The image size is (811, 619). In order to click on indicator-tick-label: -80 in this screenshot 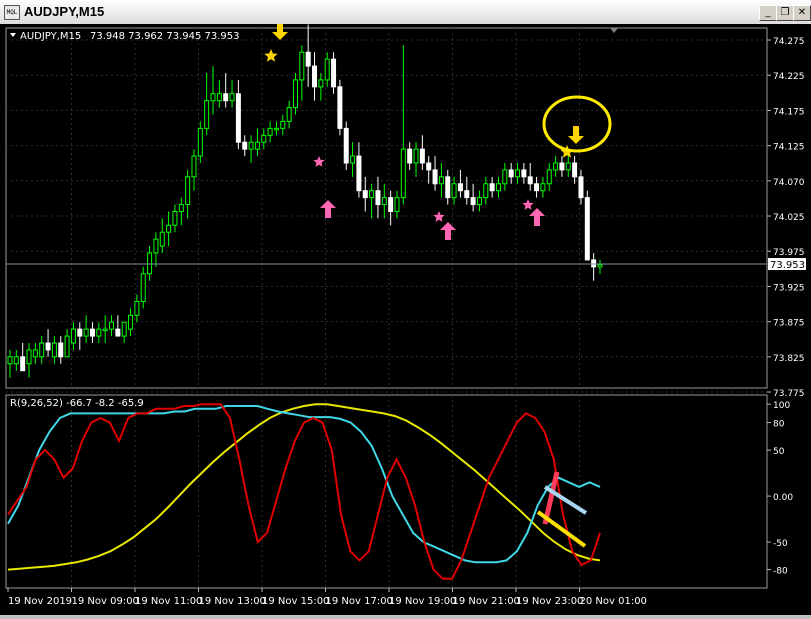, I will do `click(780, 572)`.